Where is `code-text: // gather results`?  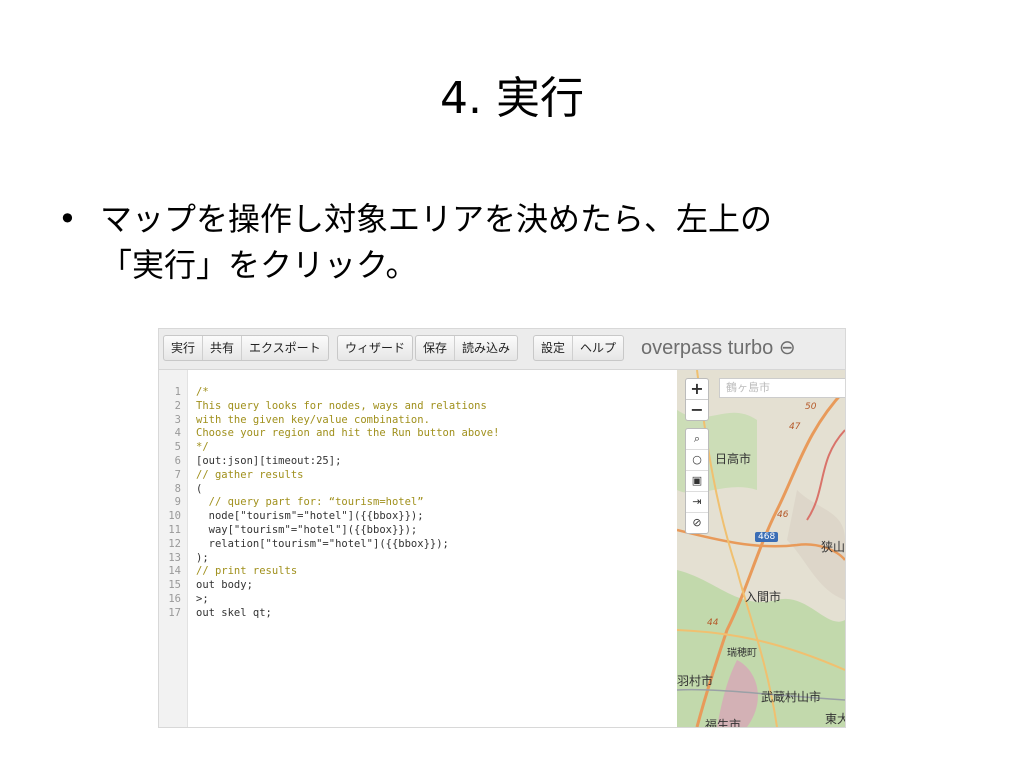
code-text: // gather results is located at coordinates (250, 474).